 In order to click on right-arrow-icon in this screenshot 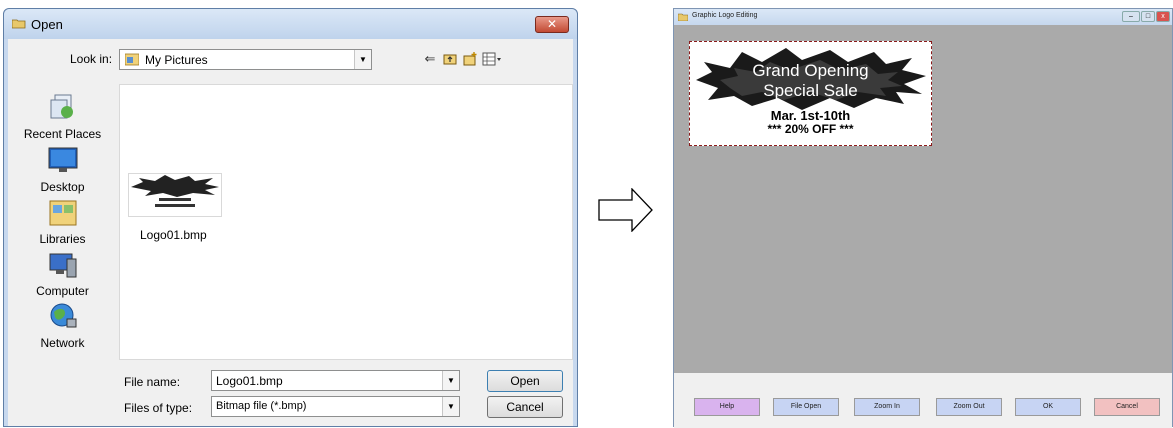, I will do `click(625, 210)`.